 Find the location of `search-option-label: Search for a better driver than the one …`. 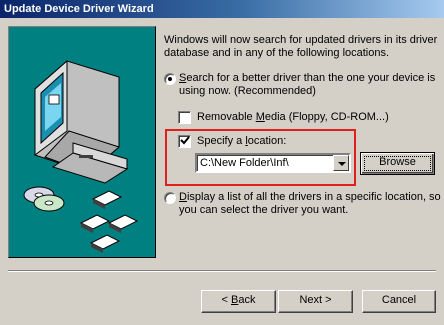

search-option-label: Search for a better driver than the one … is located at coordinates (310, 85).